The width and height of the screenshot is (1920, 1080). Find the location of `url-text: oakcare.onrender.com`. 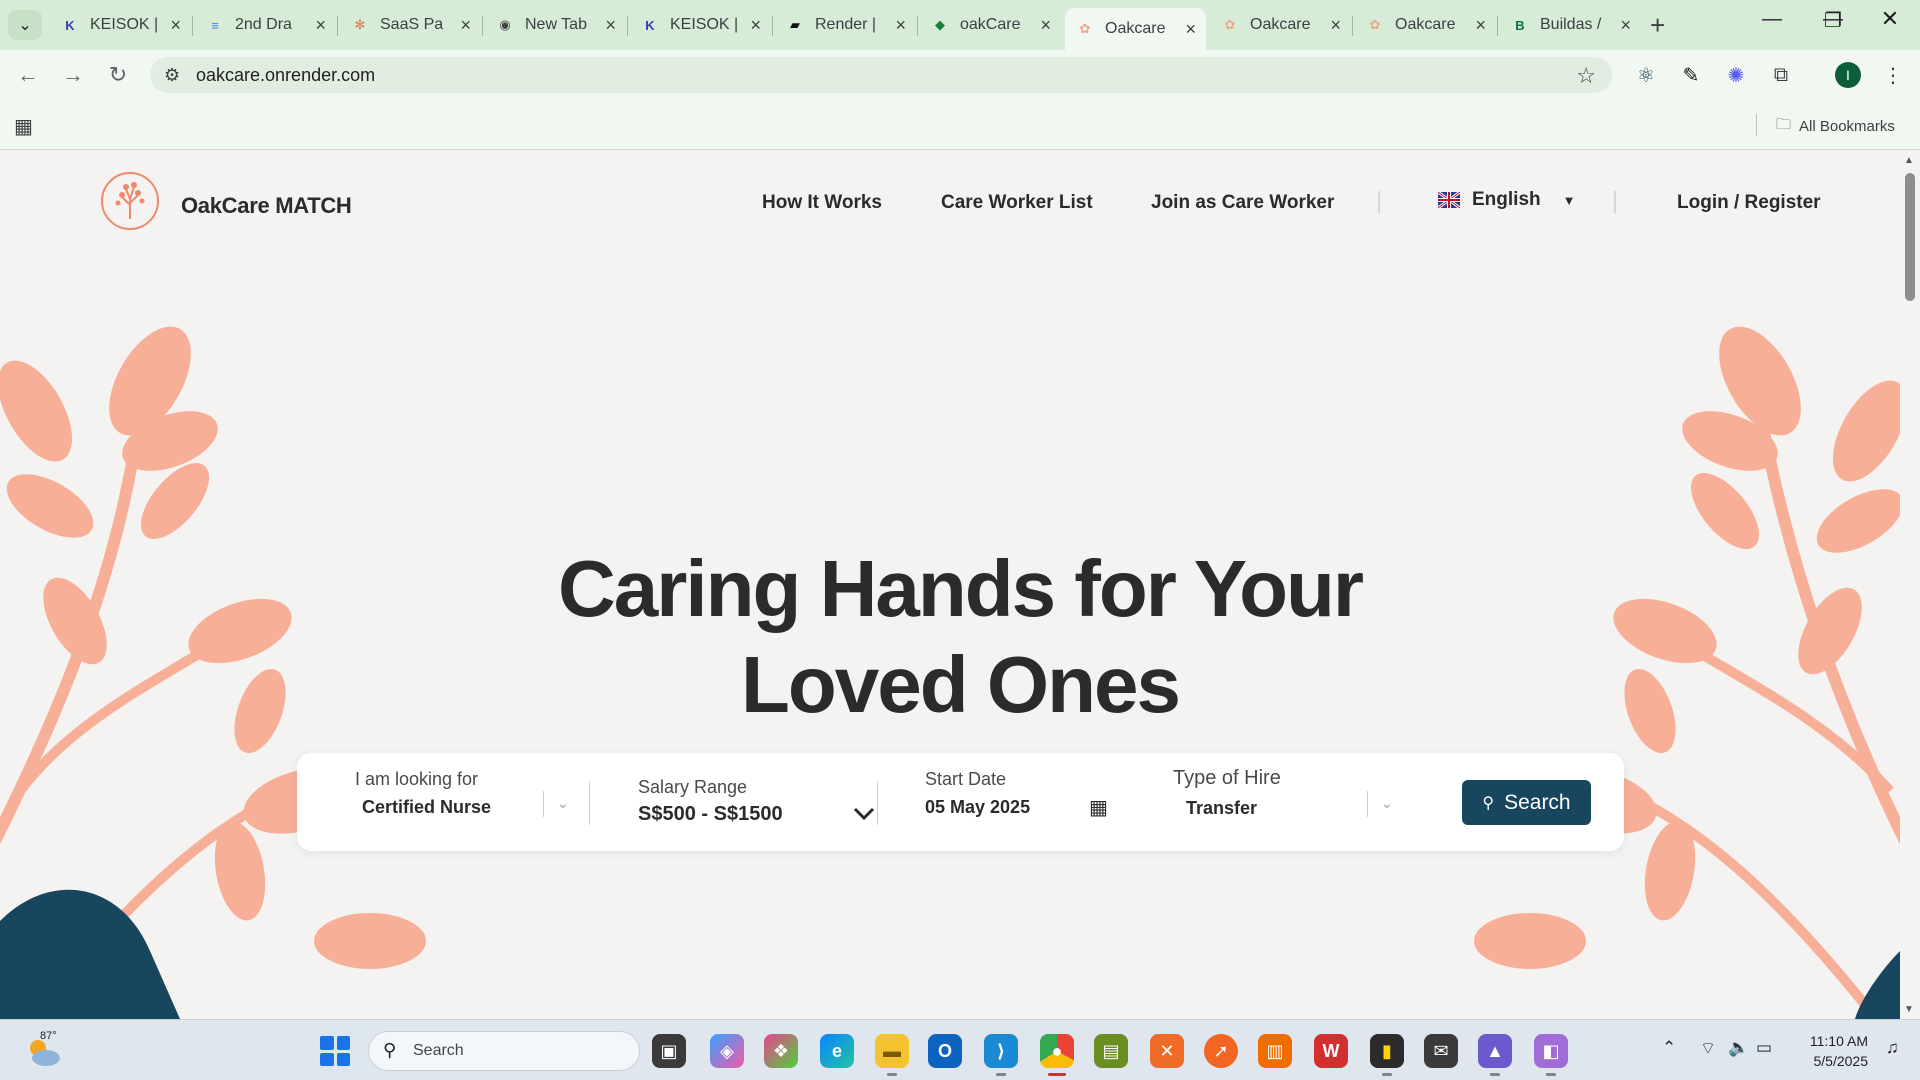

url-text: oakcare.onrender.com is located at coordinates (285, 75).